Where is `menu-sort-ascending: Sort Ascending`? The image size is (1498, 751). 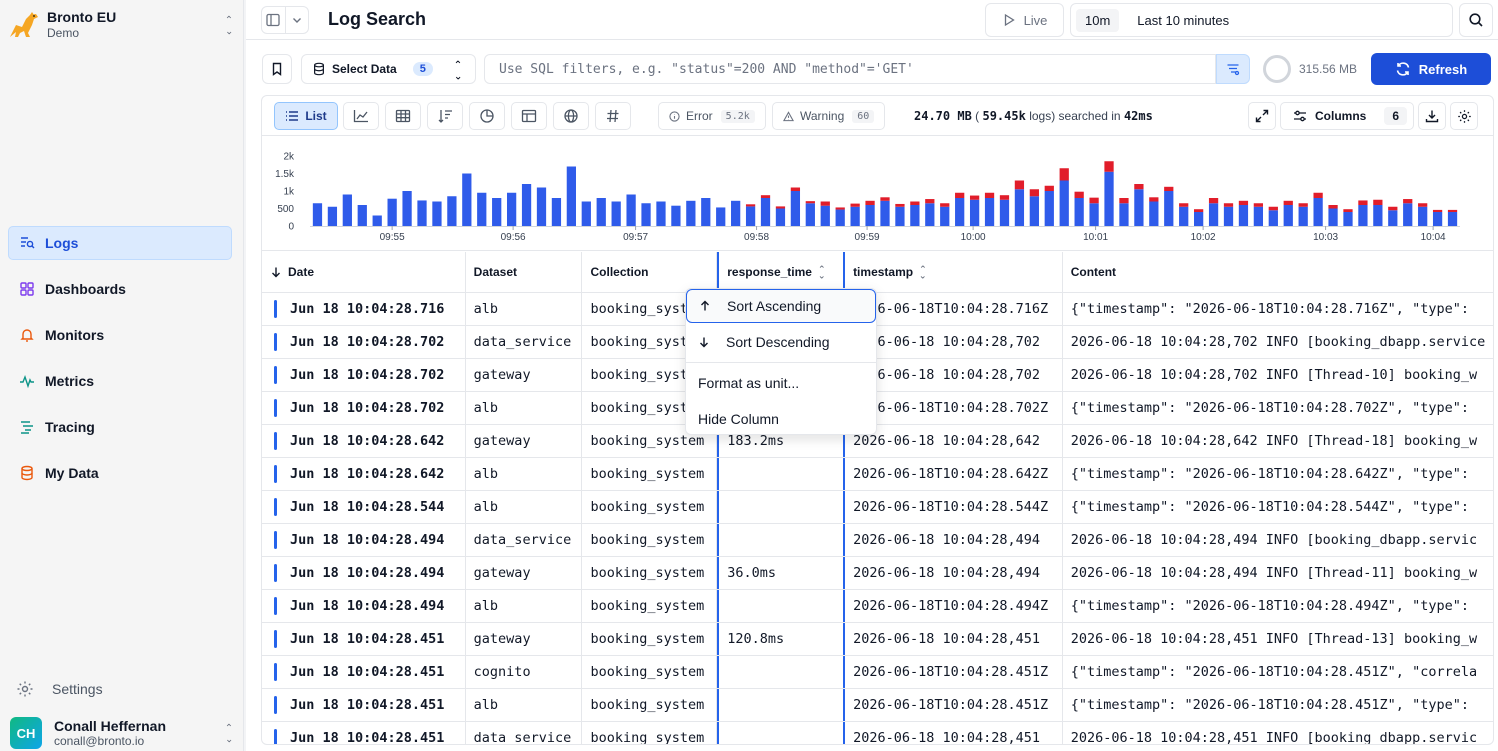 menu-sort-ascending: Sort Ascending is located at coordinates (781, 306).